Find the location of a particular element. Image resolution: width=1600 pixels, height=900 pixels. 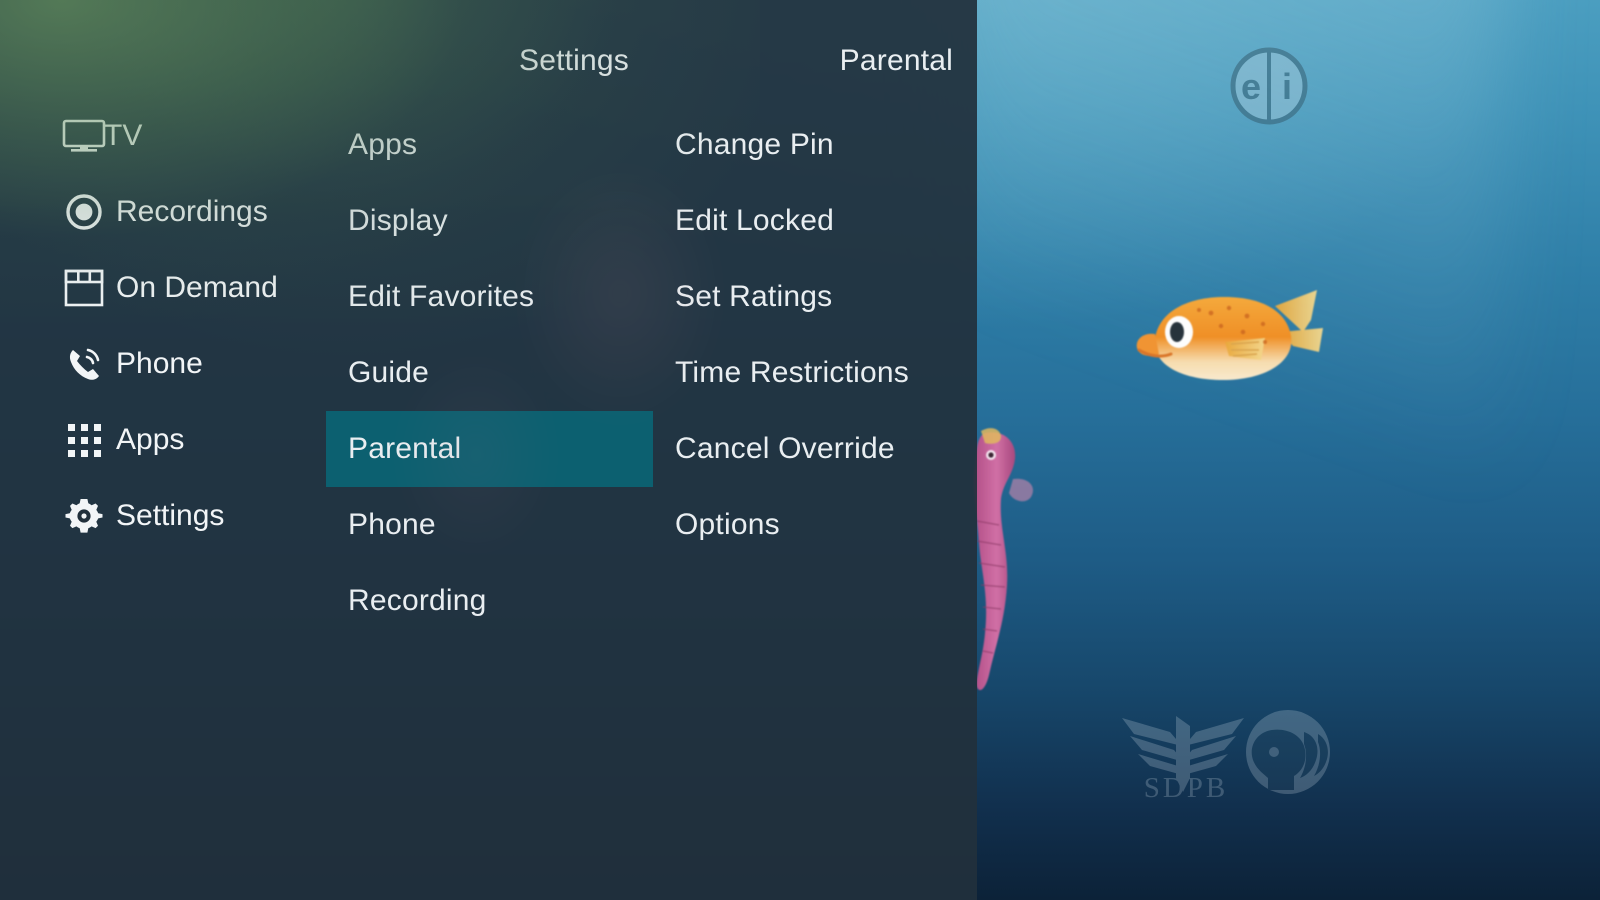

main-menu-item-apps: Apps is located at coordinates (163, 440).